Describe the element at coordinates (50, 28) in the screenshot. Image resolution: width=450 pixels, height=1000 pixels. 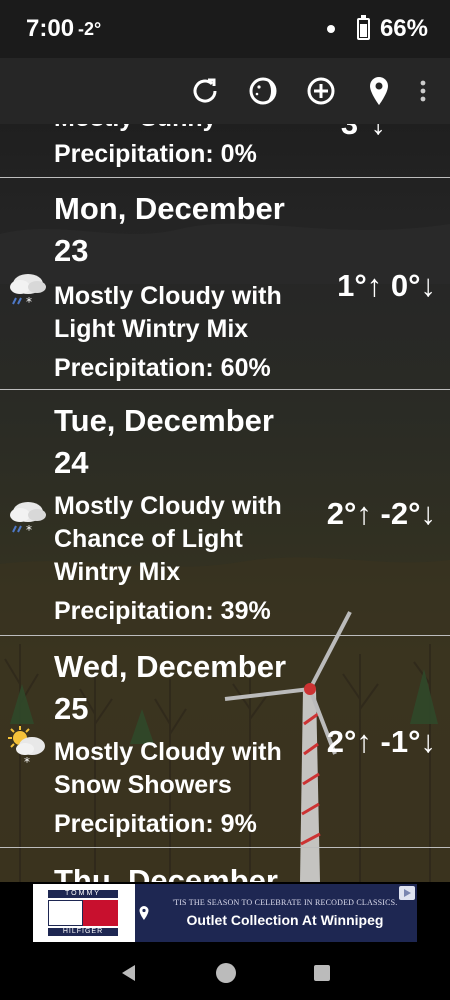
I see `status-time: 7:00` at that location.